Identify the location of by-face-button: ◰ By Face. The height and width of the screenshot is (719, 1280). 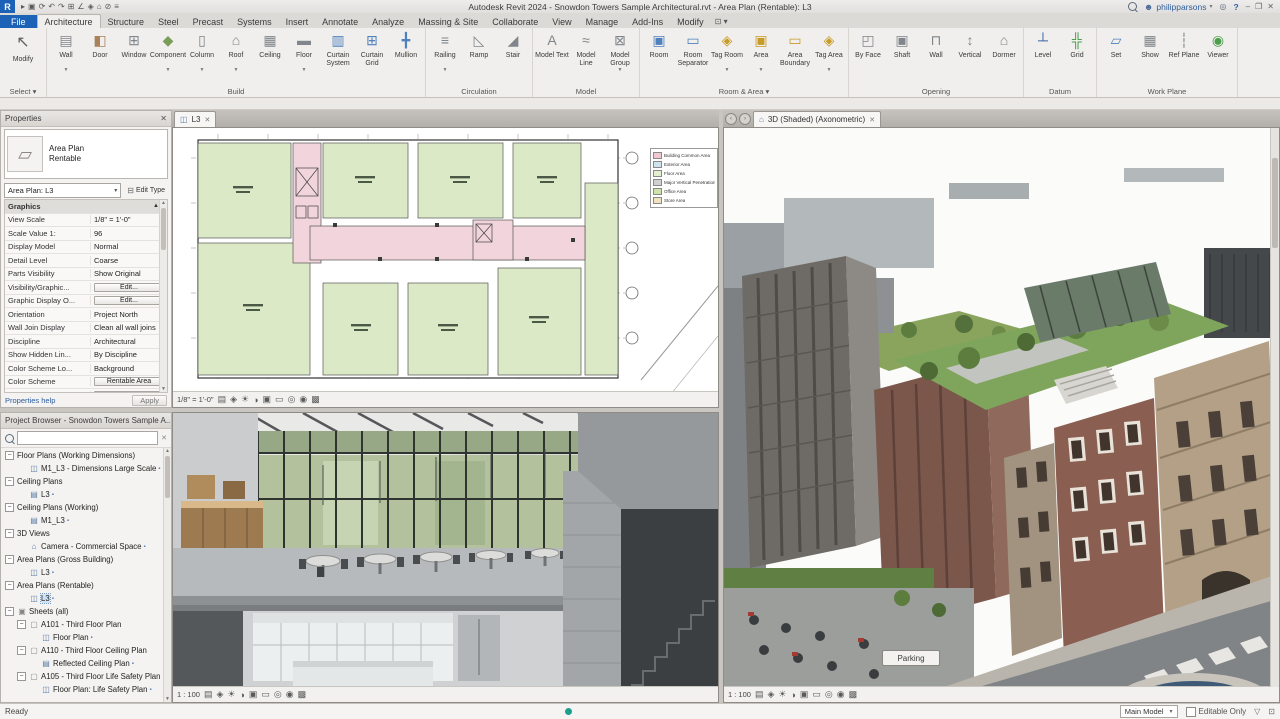
(868, 48).